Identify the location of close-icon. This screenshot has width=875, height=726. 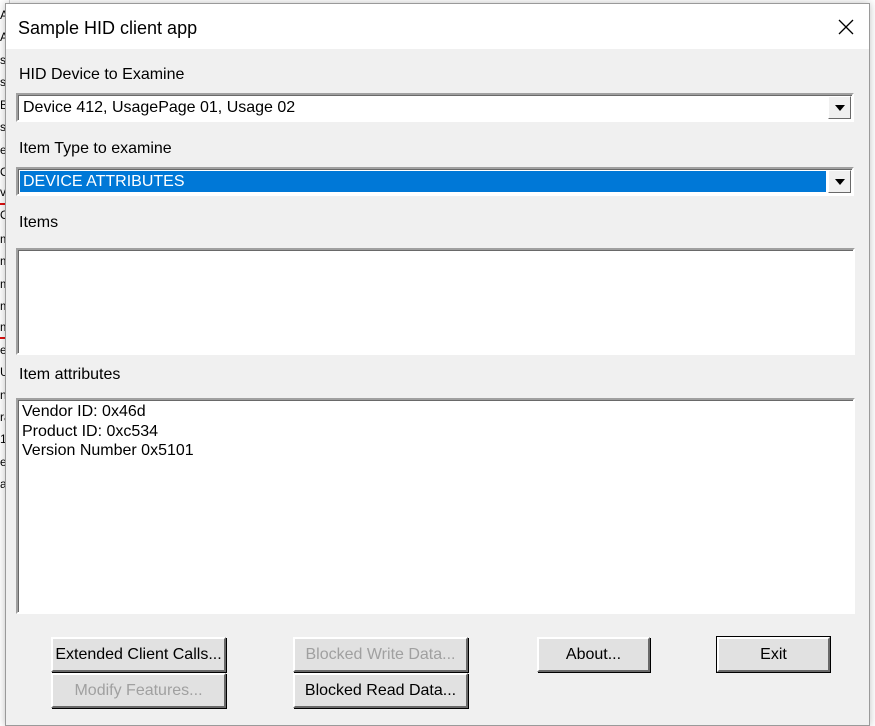
(846, 26).